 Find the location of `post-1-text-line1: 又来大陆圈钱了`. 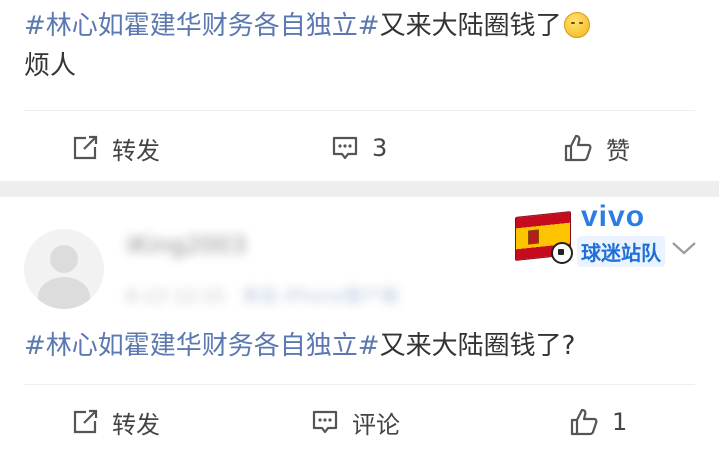

post-1-text-line1: 又来大陆圈钱了 is located at coordinates (470, 26).